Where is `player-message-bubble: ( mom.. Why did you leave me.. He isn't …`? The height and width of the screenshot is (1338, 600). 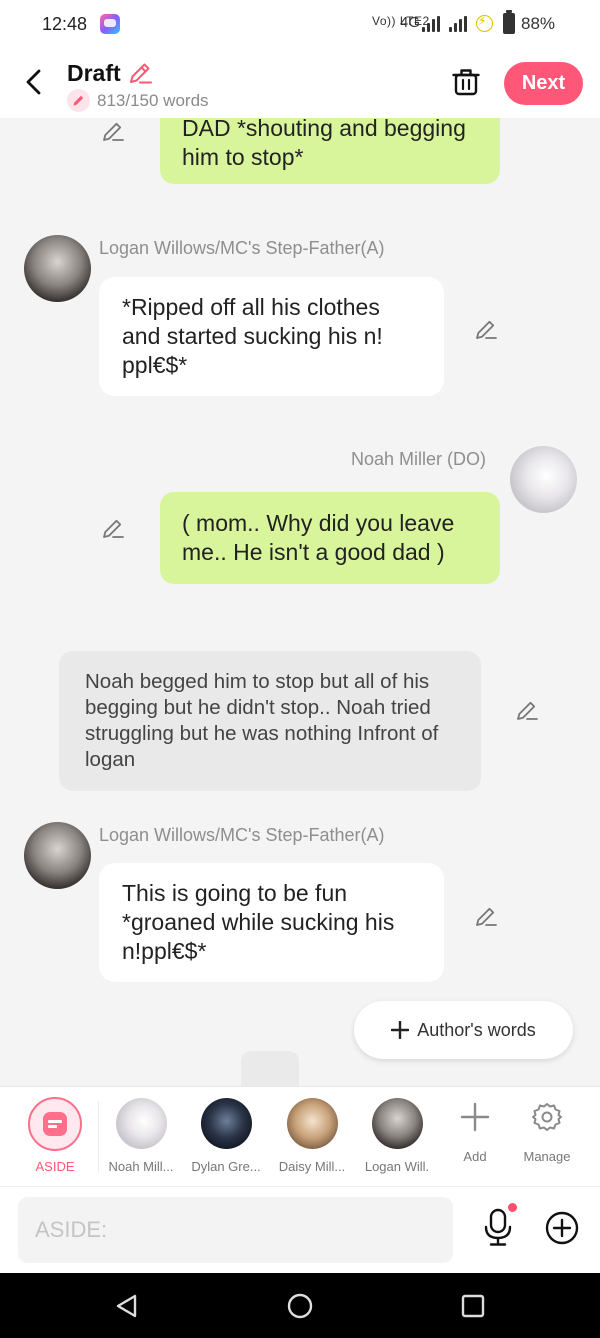
player-message-bubble: ( mom.. Why did you leave me.. He isn't … is located at coordinates (330, 538).